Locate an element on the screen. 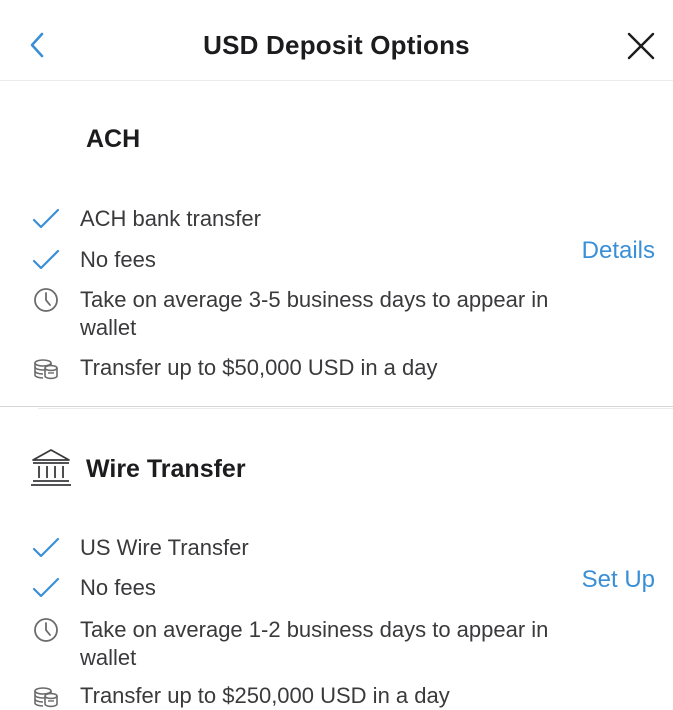 The height and width of the screenshot is (710, 673). feature-text: ACH bank transfer is located at coordinates (170, 218).